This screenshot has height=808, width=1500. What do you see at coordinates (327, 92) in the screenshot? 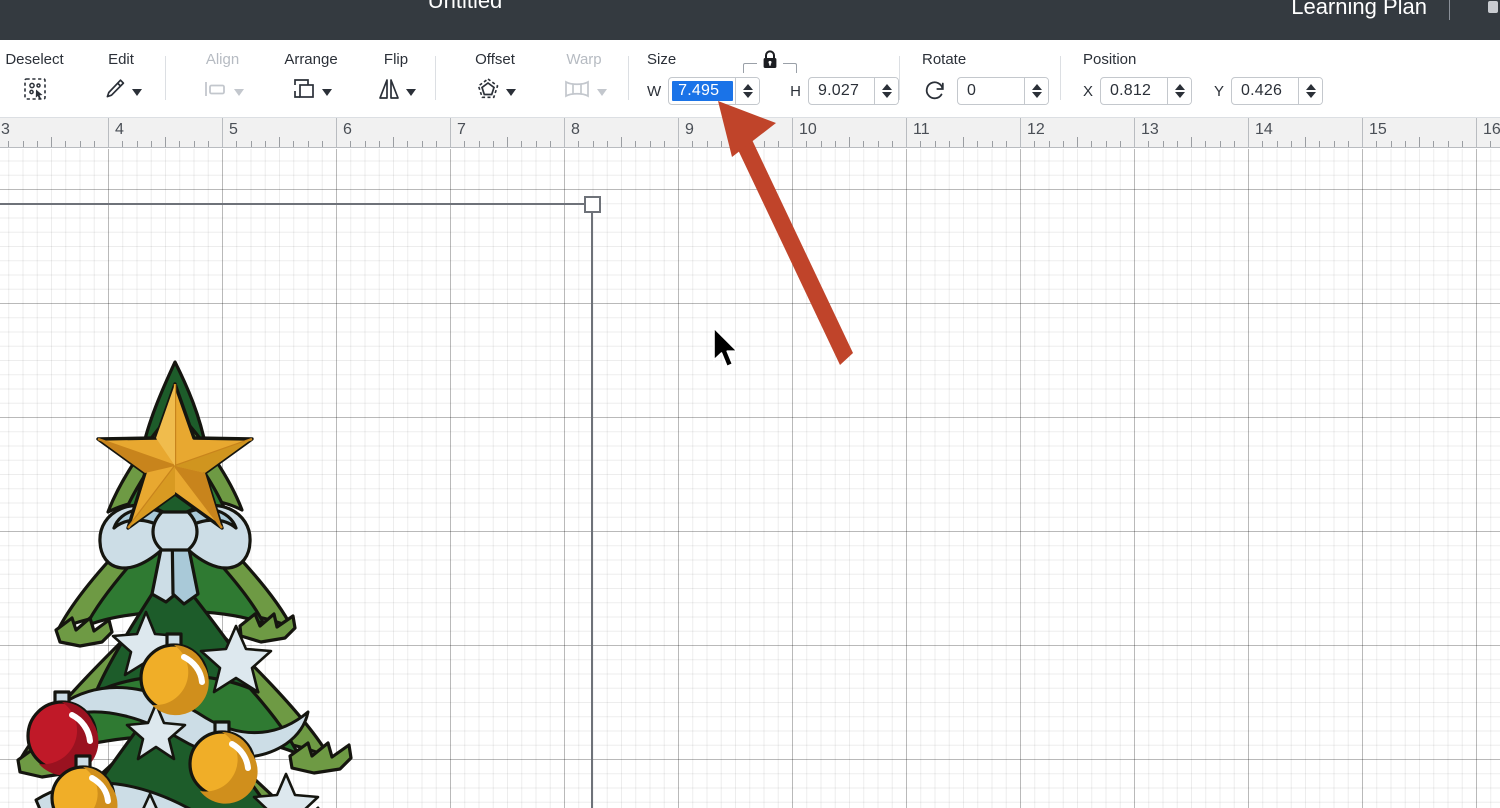
I see `arrange-chevron-down-icon` at bounding box center [327, 92].